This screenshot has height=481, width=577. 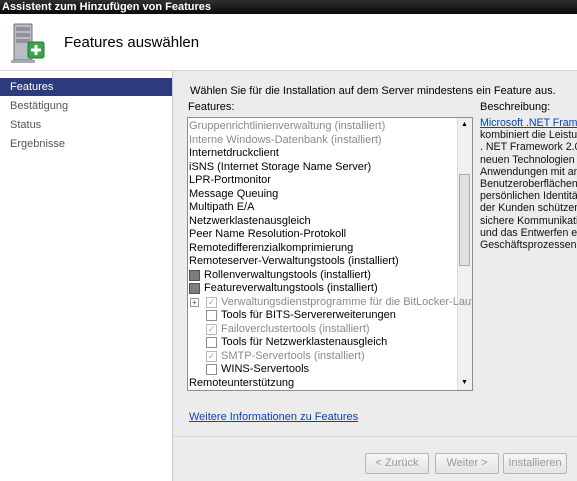 What do you see at coordinates (464, 382) in the screenshot?
I see `scroll-down-button: ▼` at bounding box center [464, 382].